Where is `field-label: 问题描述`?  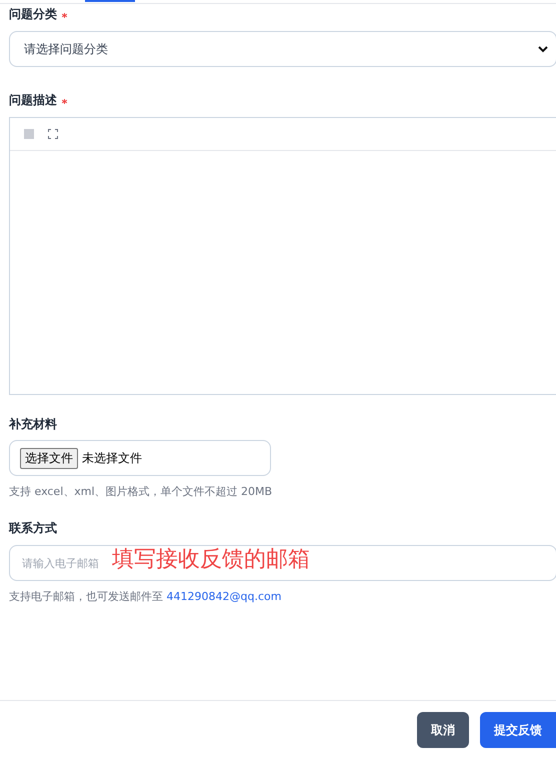 field-label: 问题描述 is located at coordinates (33, 100).